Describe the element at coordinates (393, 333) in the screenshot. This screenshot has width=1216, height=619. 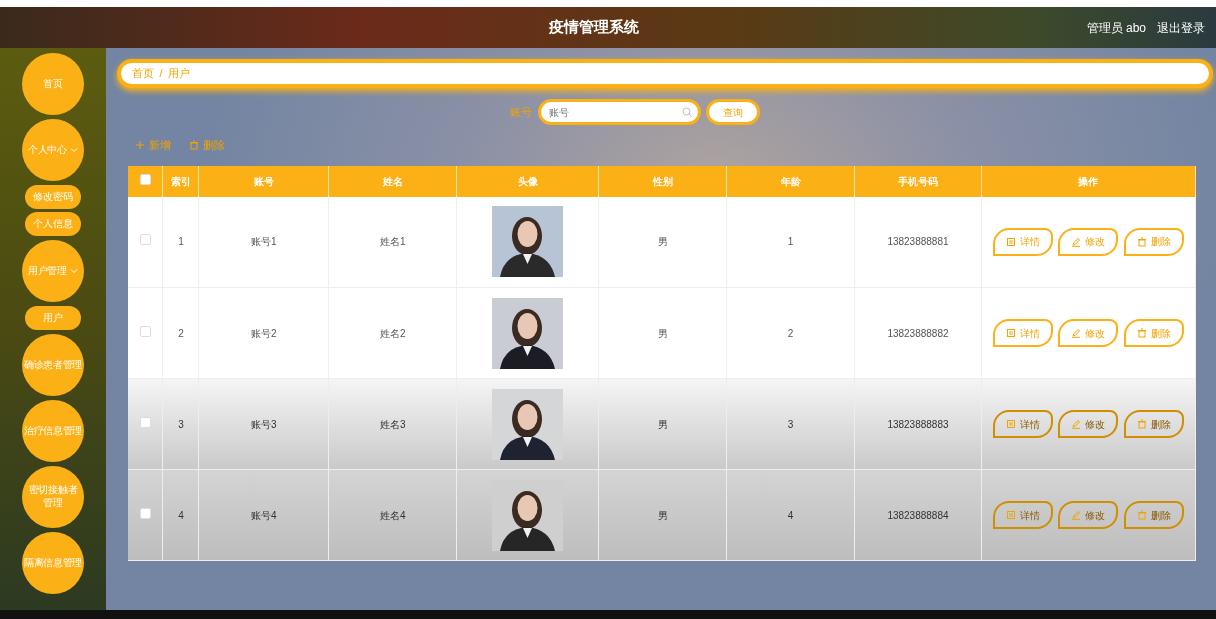
I see `table-cell: 姓名2` at that location.